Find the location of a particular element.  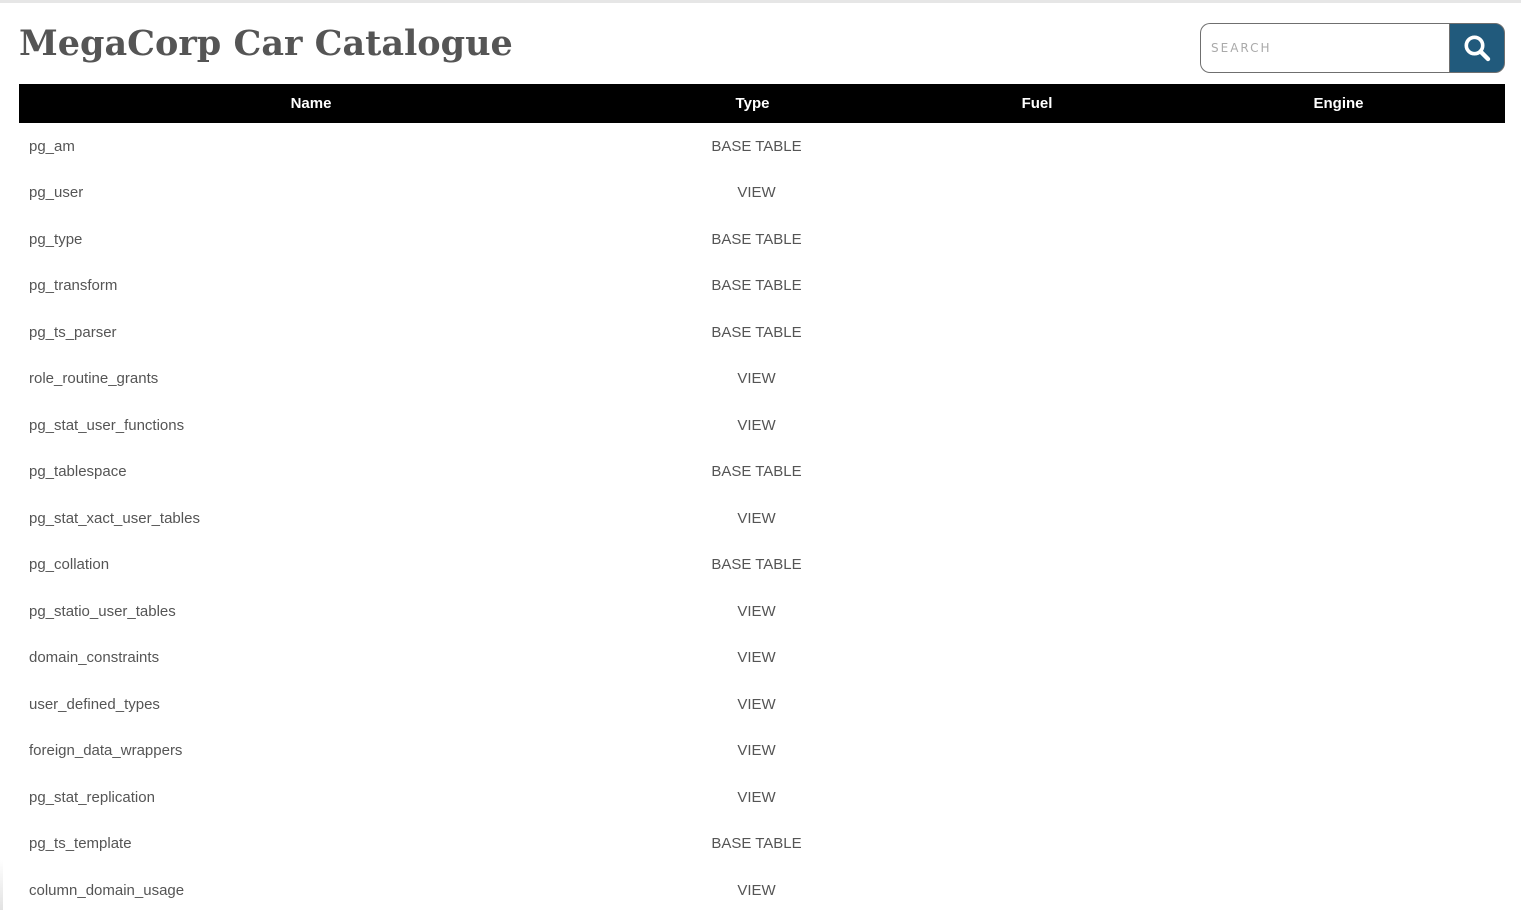

name-cell: pg_stat_user_functions is located at coordinates (107, 425).